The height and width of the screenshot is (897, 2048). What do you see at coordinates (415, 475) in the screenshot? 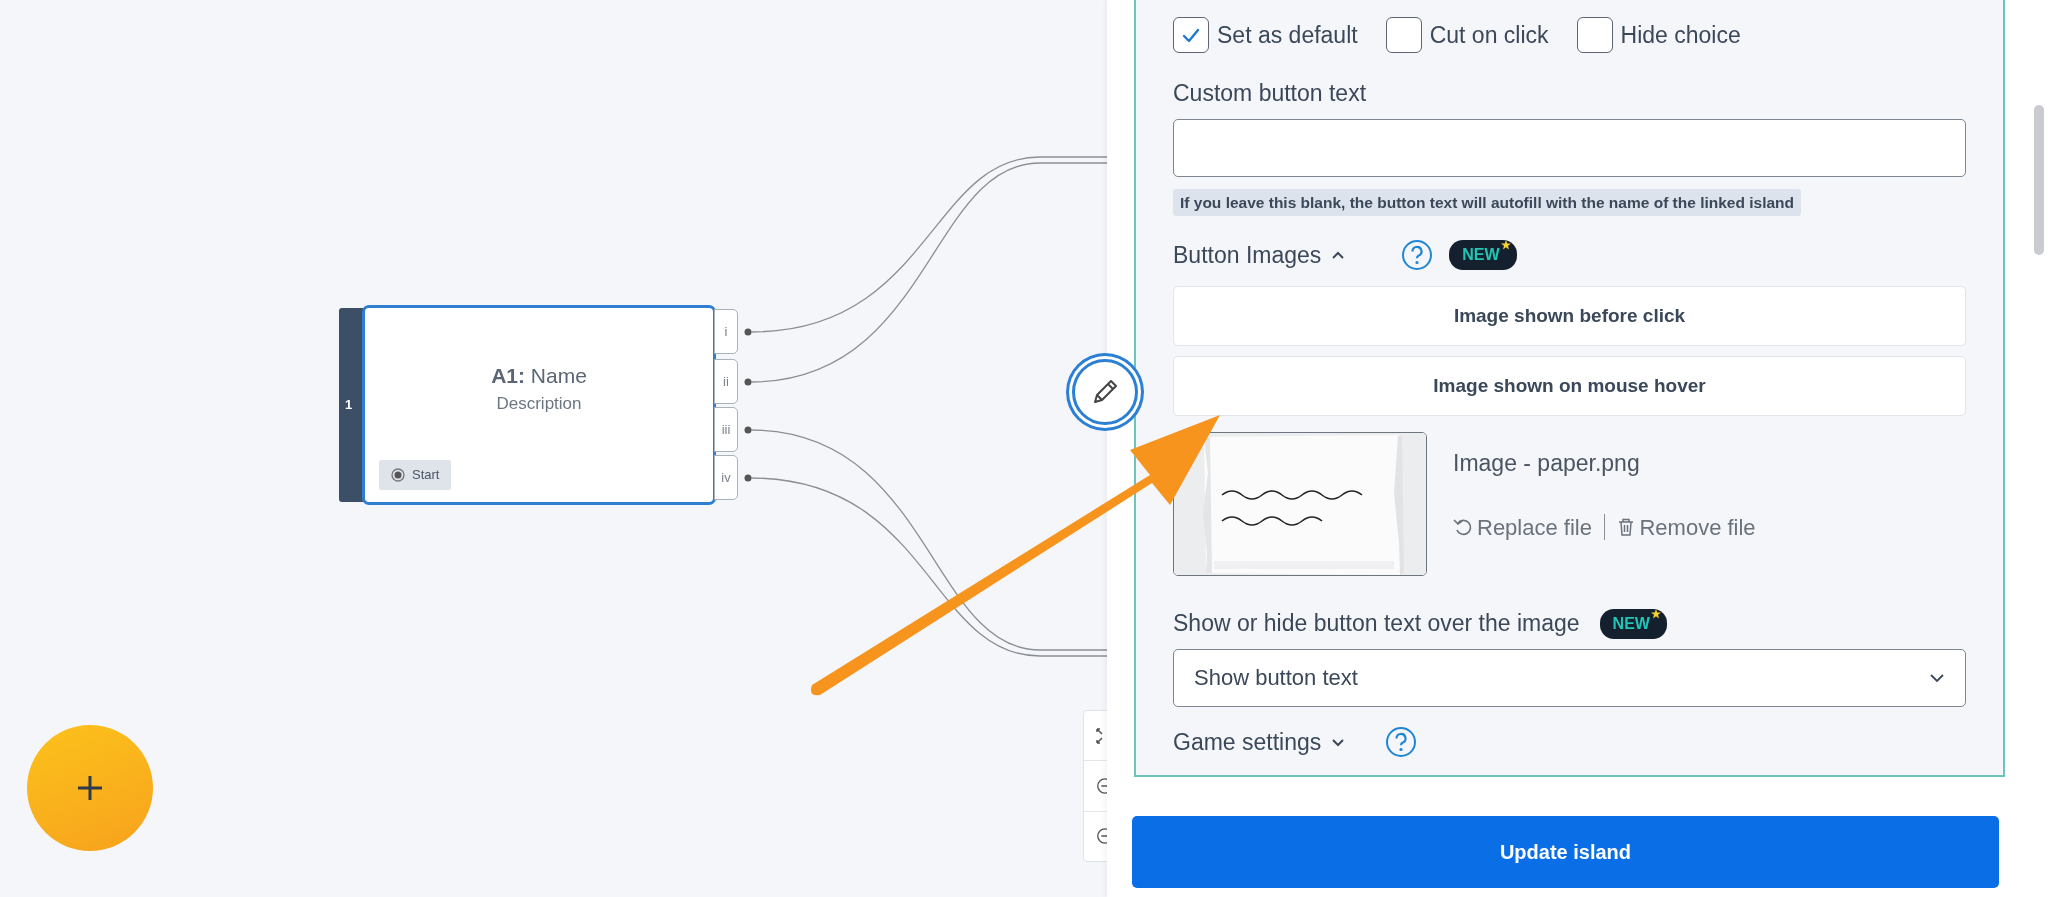
I see `start-button: Start` at bounding box center [415, 475].